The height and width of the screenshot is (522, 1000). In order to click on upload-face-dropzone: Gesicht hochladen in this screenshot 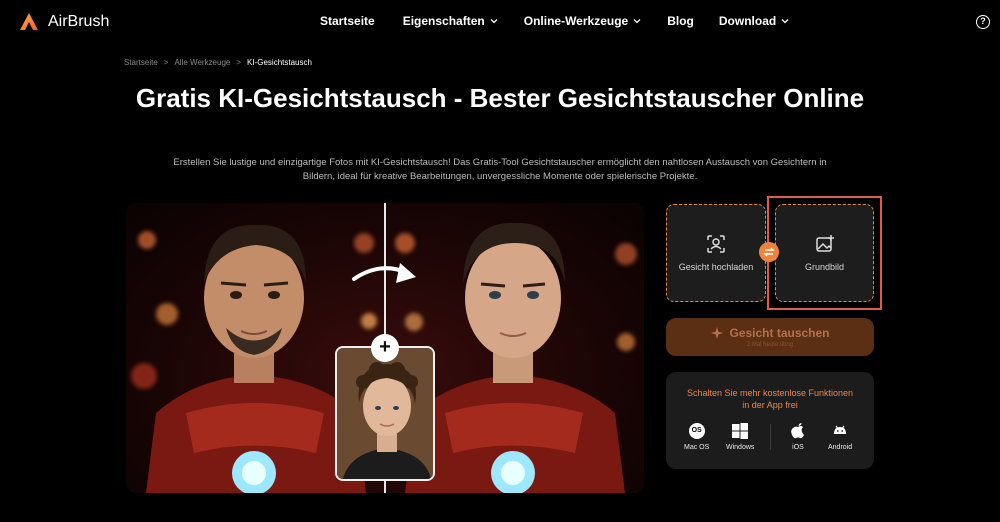, I will do `click(716, 253)`.